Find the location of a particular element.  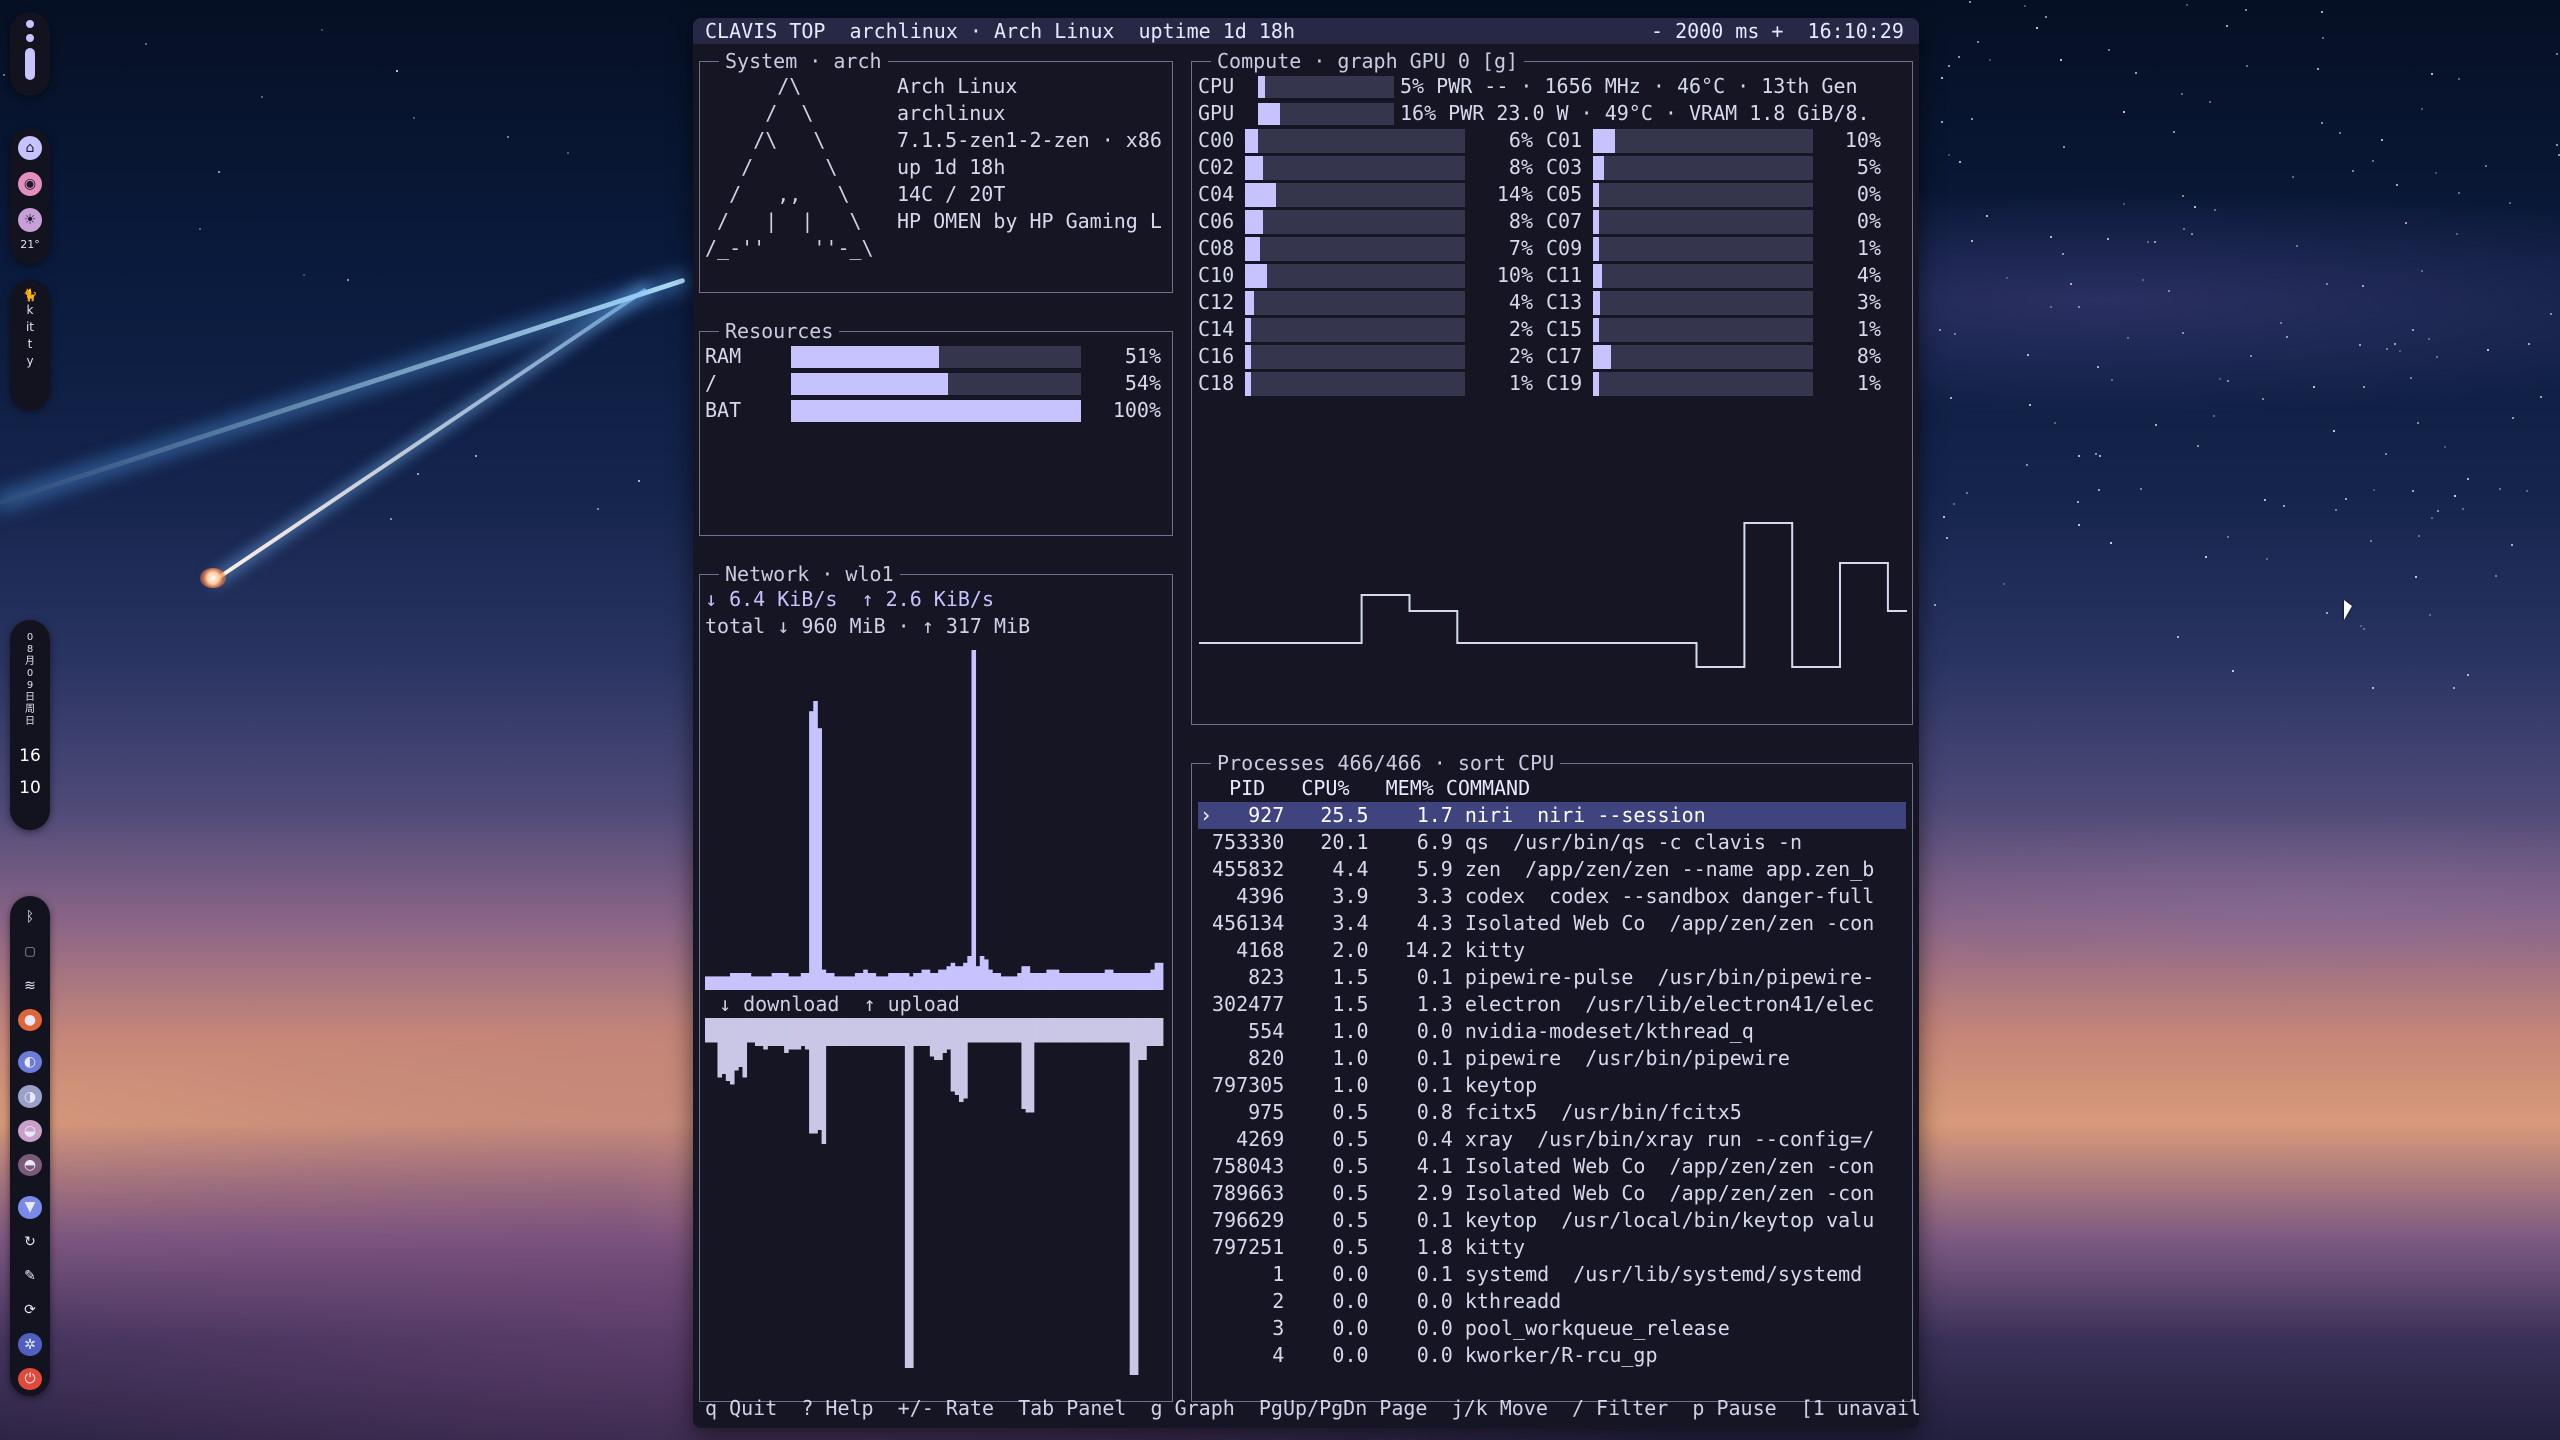

tools-icon: ✎ is located at coordinates (30, 1276).